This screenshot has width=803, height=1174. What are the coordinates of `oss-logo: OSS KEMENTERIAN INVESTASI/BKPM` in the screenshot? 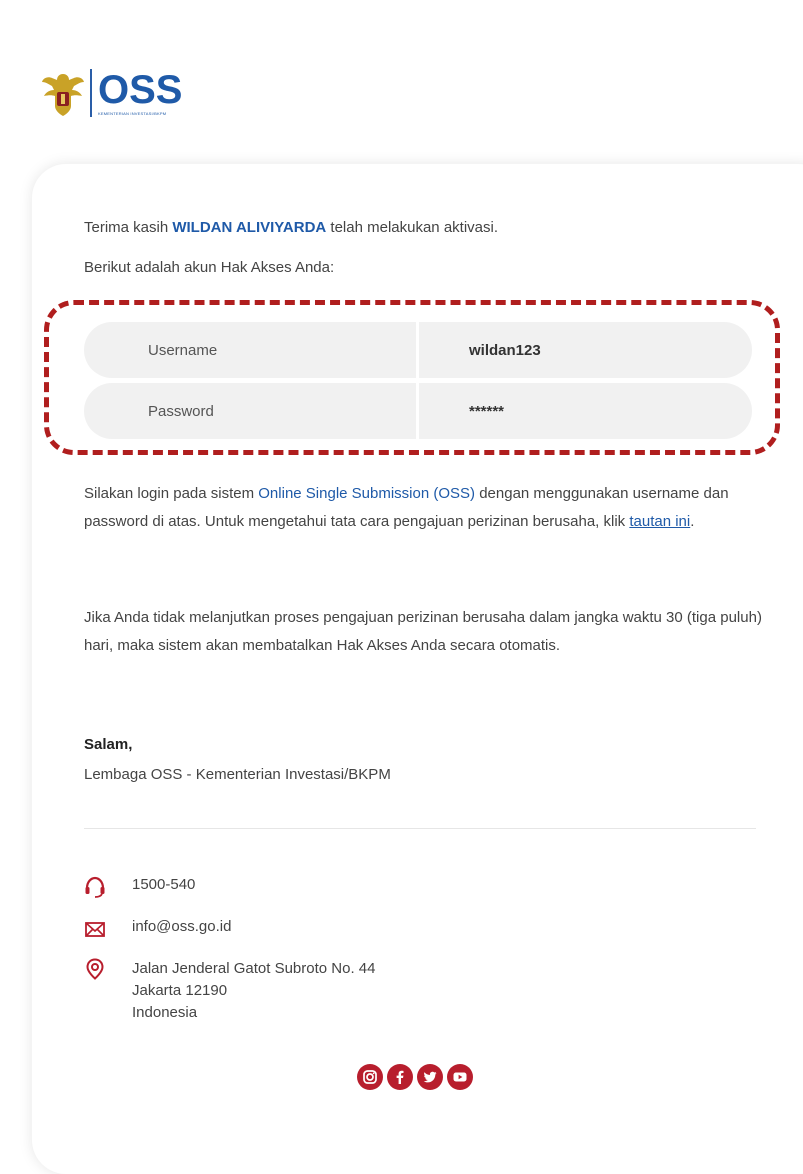 It's located at (111, 93).